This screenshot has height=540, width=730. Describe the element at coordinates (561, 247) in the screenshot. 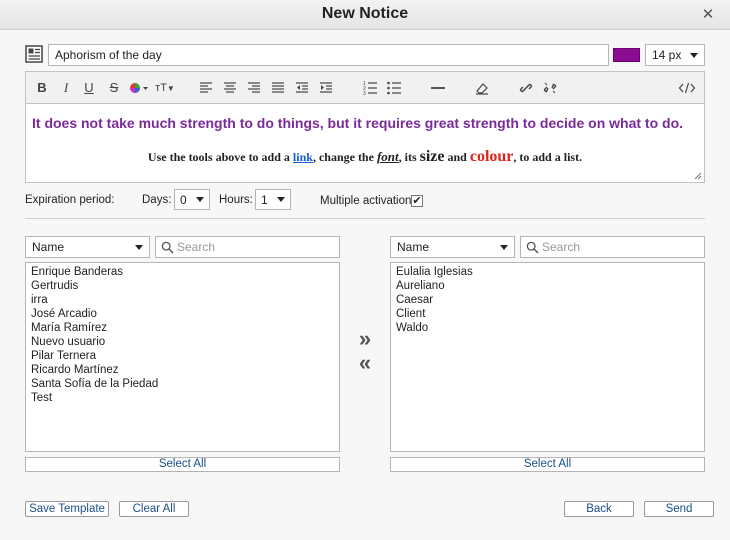

I see `right-search-placeholder: Search` at that location.